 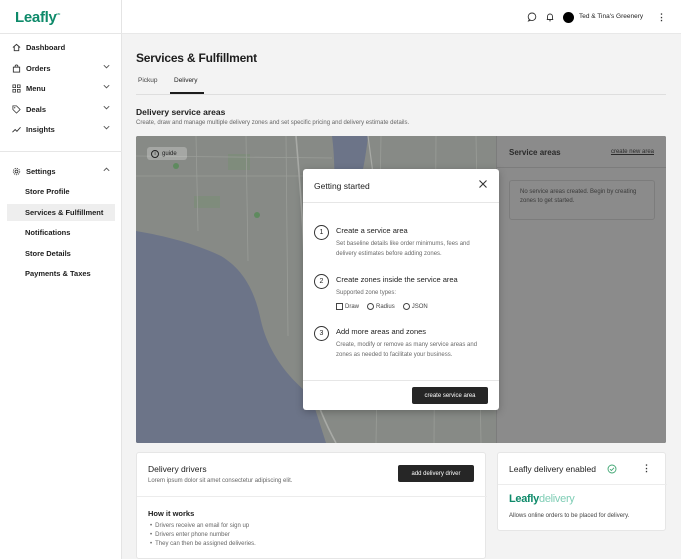 What do you see at coordinates (61, 129) in the screenshot?
I see `sidebar-item-insights: Insights` at bounding box center [61, 129].